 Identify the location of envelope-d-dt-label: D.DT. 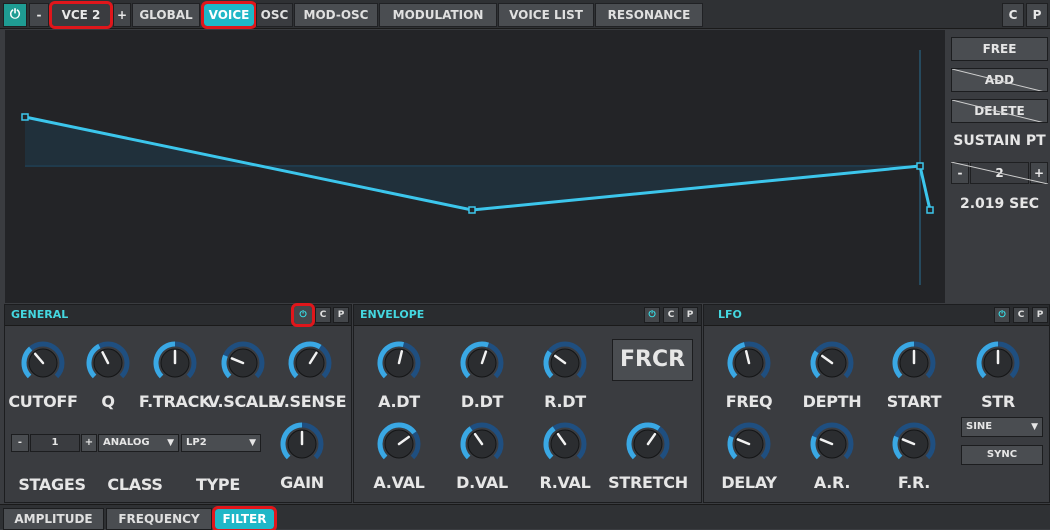
(482, 401).